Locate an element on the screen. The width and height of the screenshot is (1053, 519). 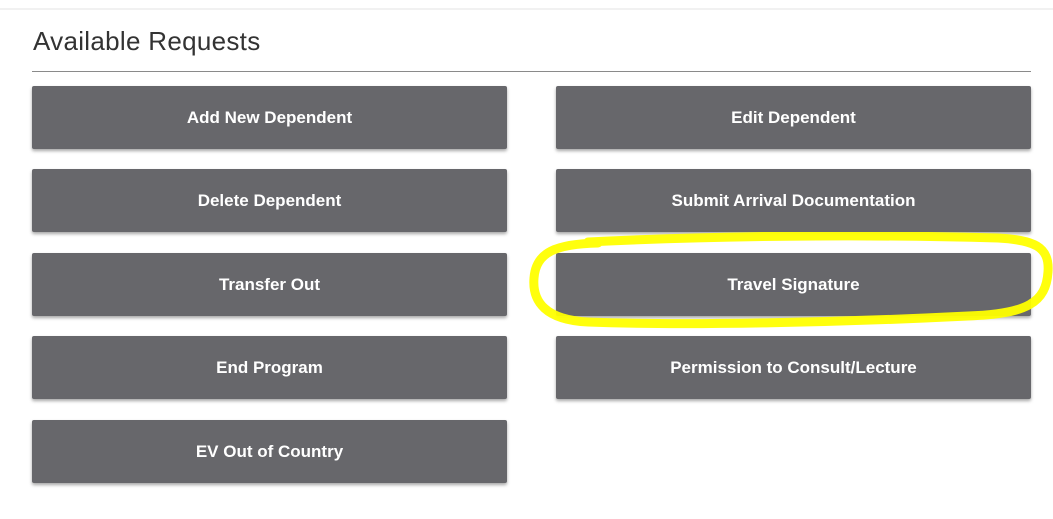
travel-signature-button: Travel Signature is located at coordinates (793, 284).